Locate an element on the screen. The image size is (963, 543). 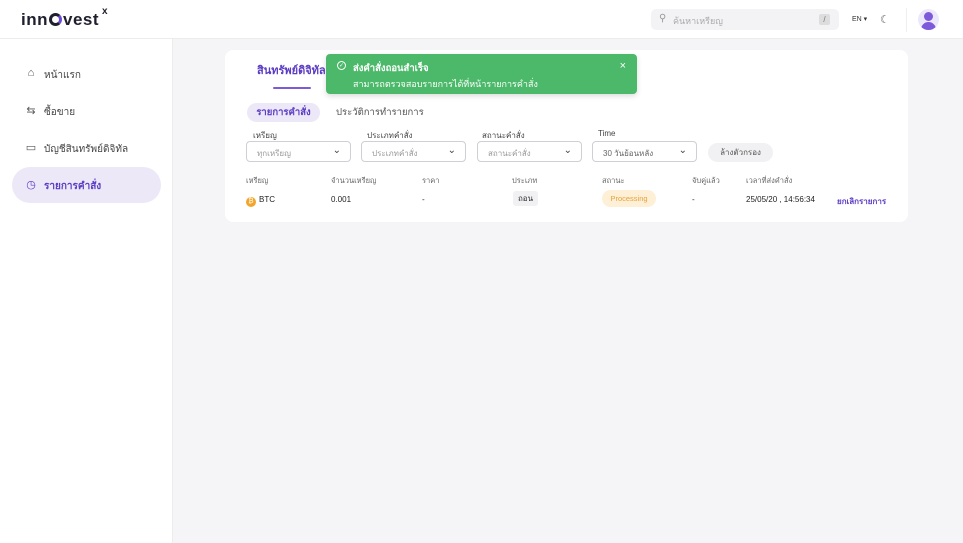
check-circle-icon: ✓ is located at coordinates (341, 65).